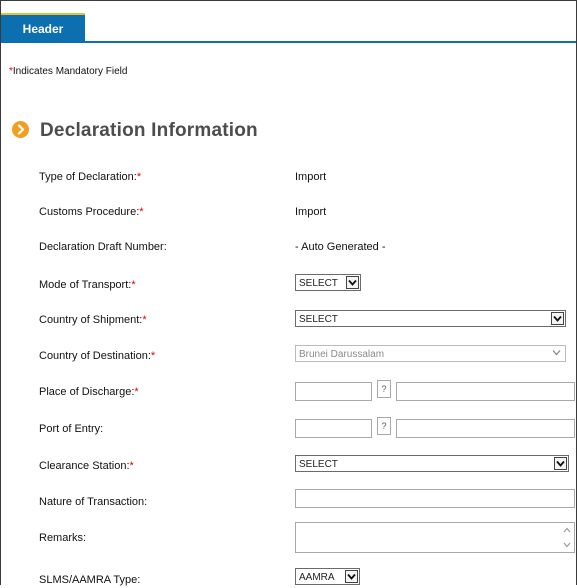 The image size is (577, 588). What do you see at coordinates (432, 463) in the screenshot?
I see `clearance-station-select: SELECT` at bounding box center [432, 463].